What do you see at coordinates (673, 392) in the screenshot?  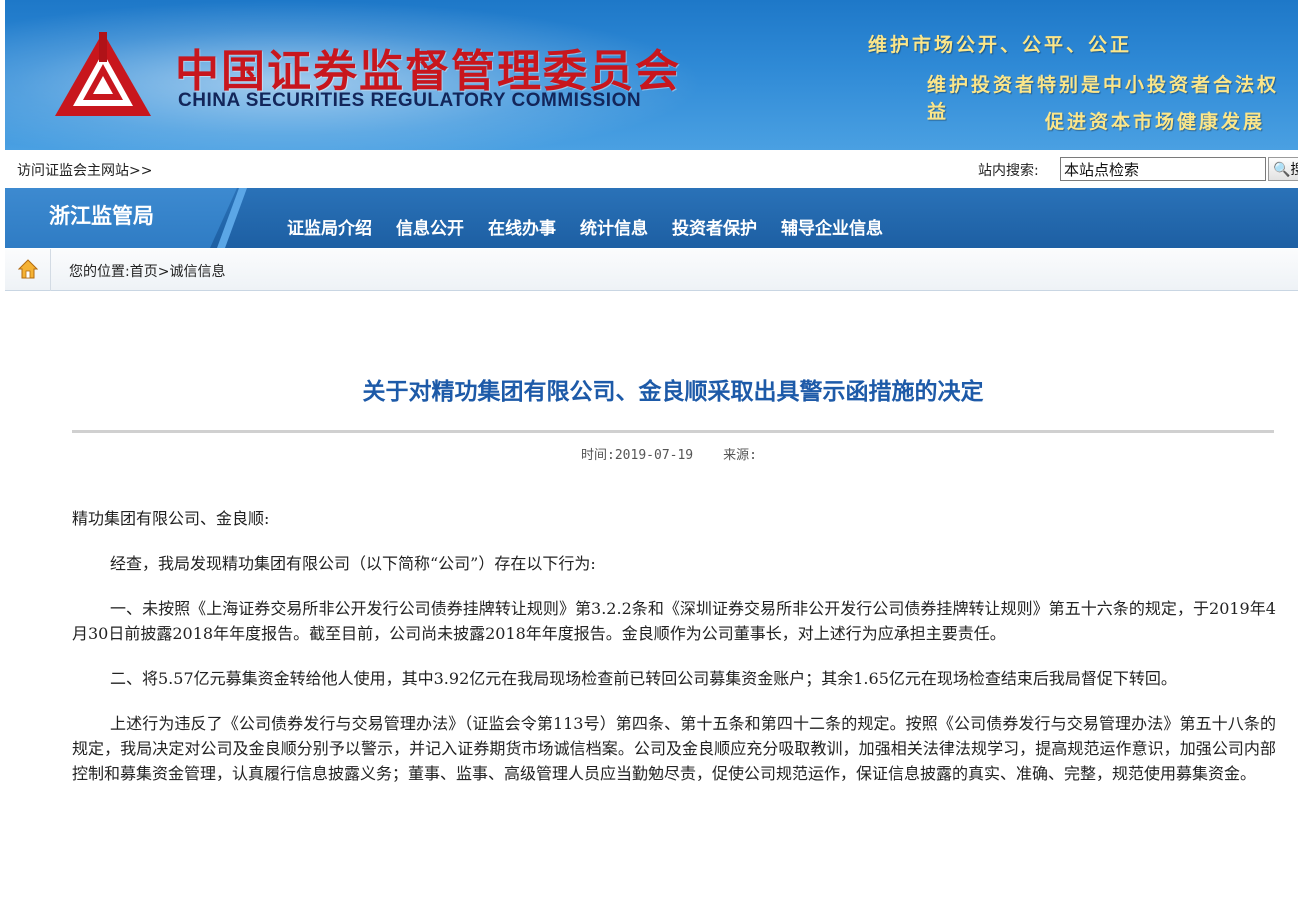 I see `article-title: 关于对精功集团有限公司、金良顺采取出具警示函措施的决定` at bounding box center [673, 392].